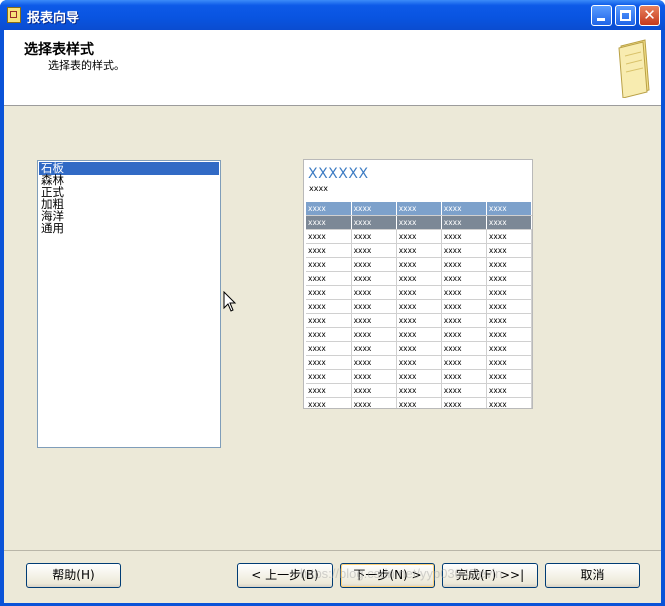  I want to click on minimize-button, so click(601, 15).